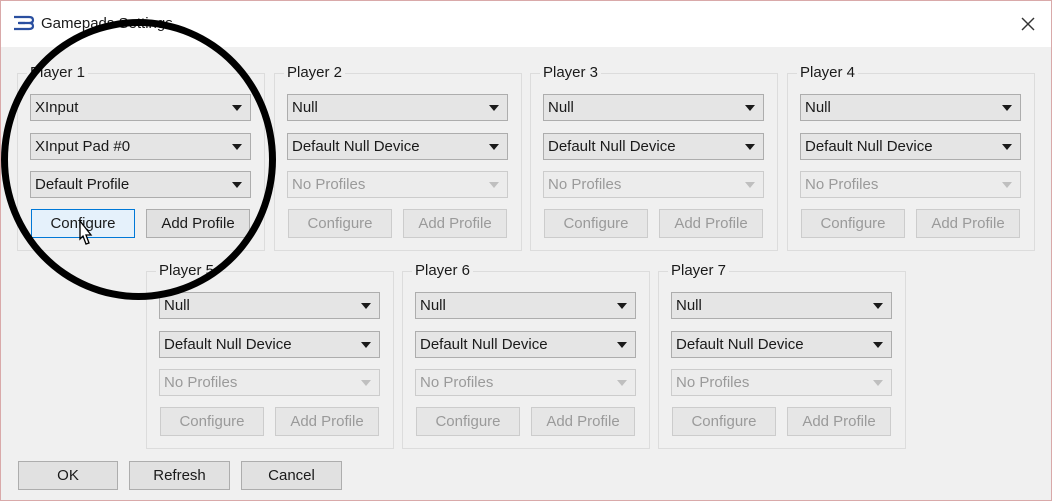 This screenshot has height=501, width=1052. What do you see at coordinates (443, 271) in the screenshot?
I see `player-group-label: Player 6` at bounding box center [443, 271].